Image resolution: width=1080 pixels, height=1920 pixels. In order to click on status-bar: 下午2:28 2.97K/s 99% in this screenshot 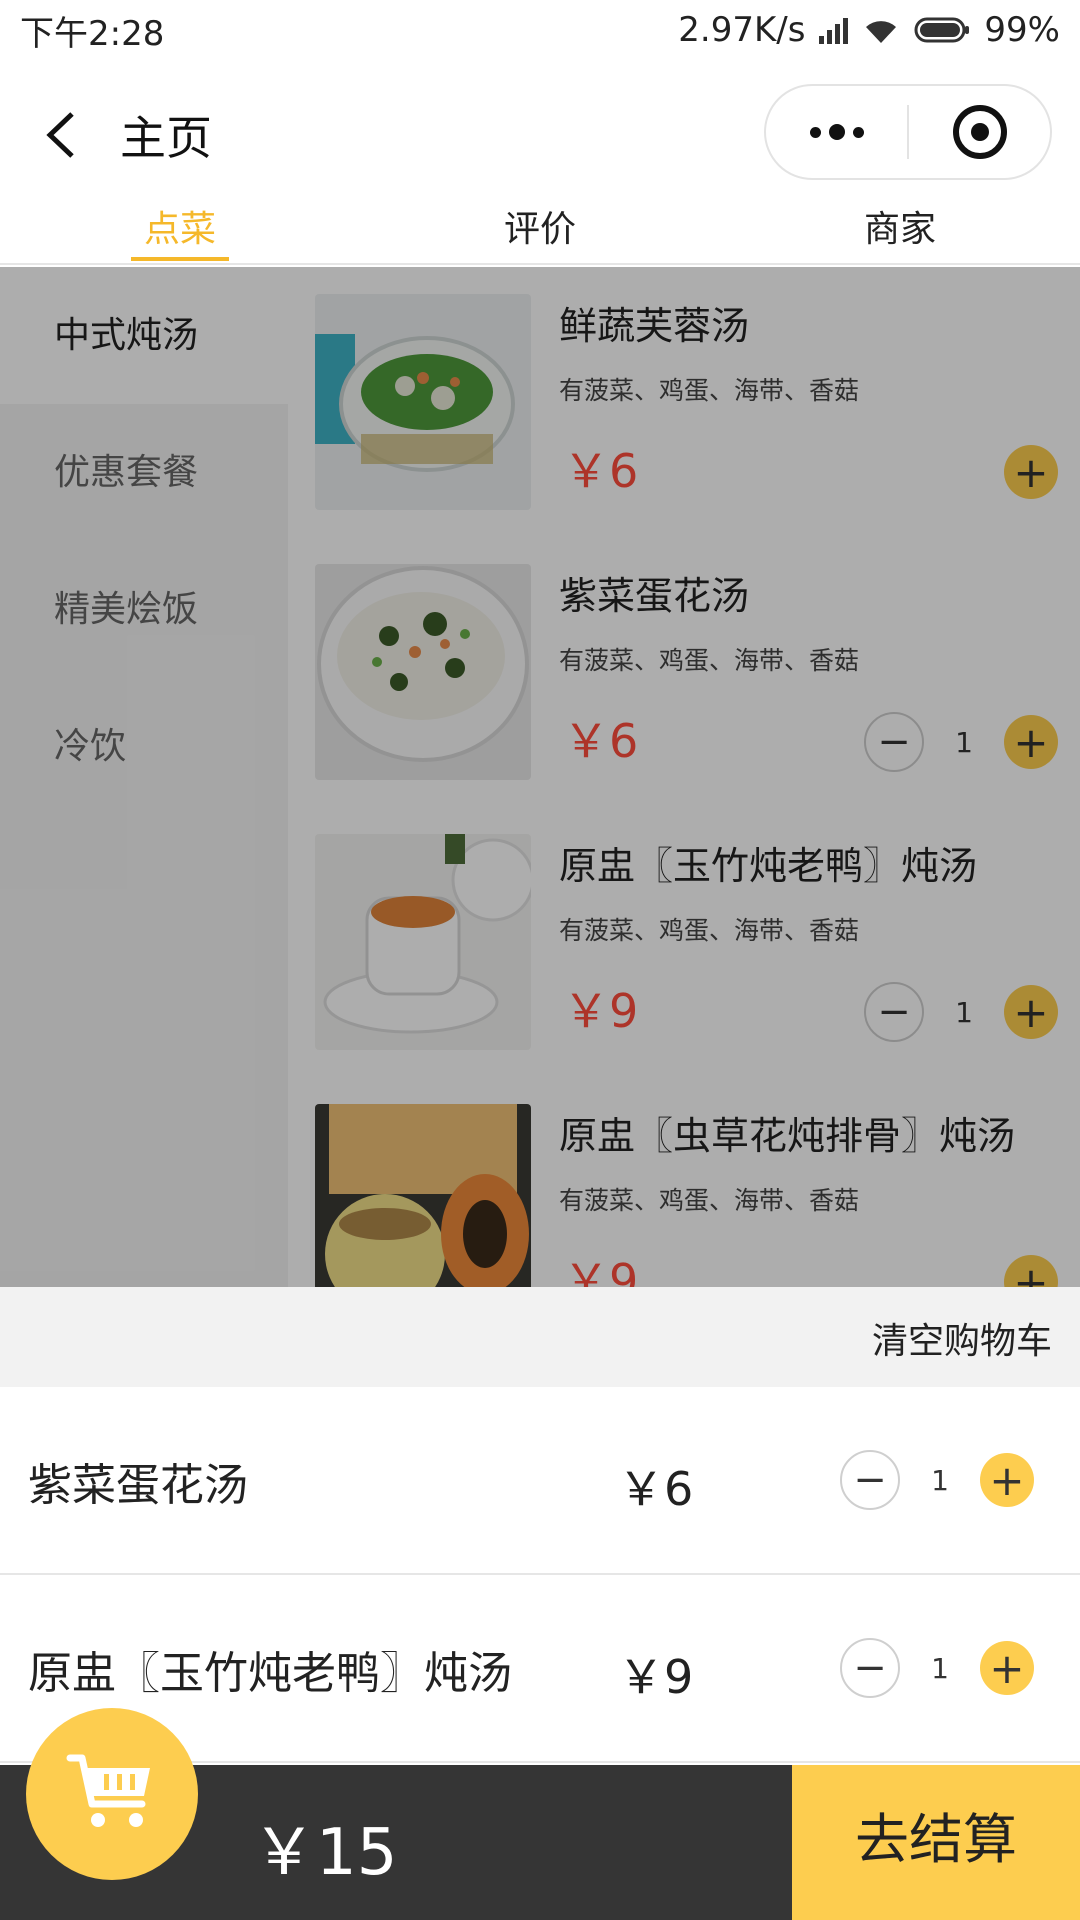, I will do `click(540, 30)`.